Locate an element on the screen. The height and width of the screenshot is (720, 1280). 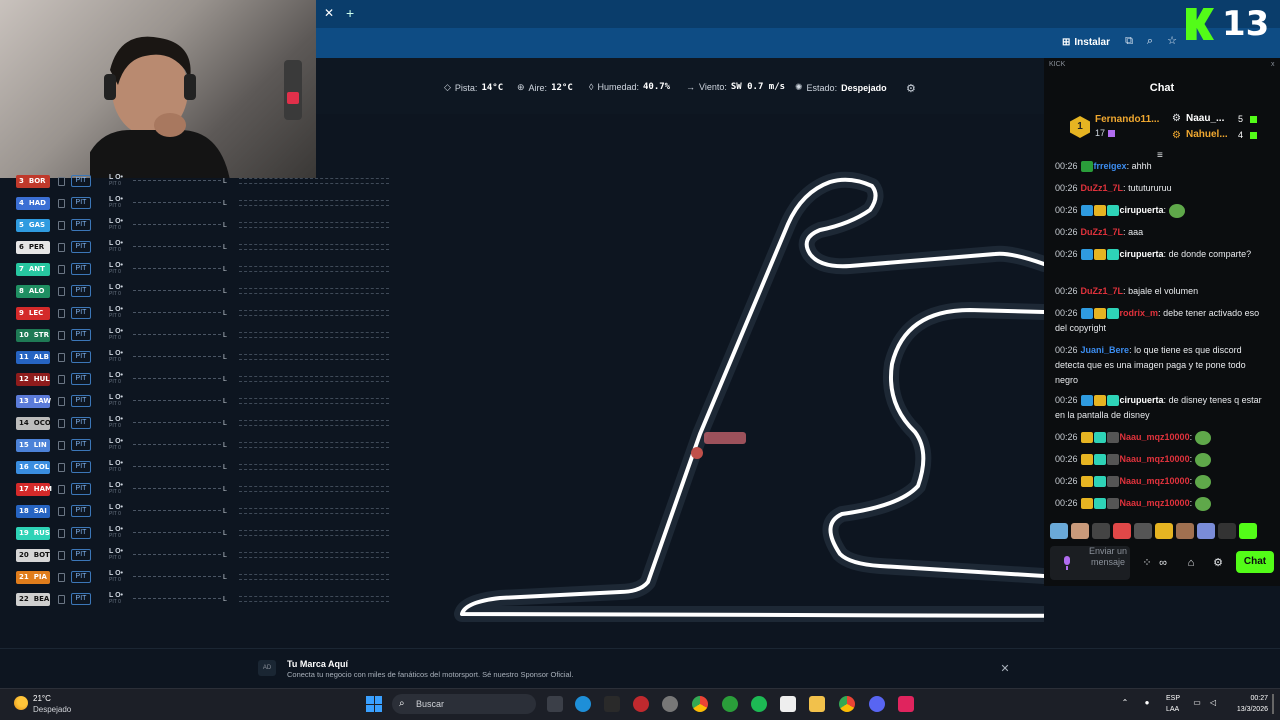
driver-tag: 21 PIA is located at coordinates (33, 577).